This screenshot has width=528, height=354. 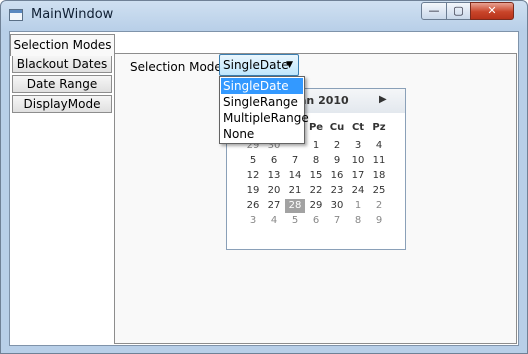 I want to click on selection-mode-combobox: SingleDate ▼, so click(x=259, y=65).